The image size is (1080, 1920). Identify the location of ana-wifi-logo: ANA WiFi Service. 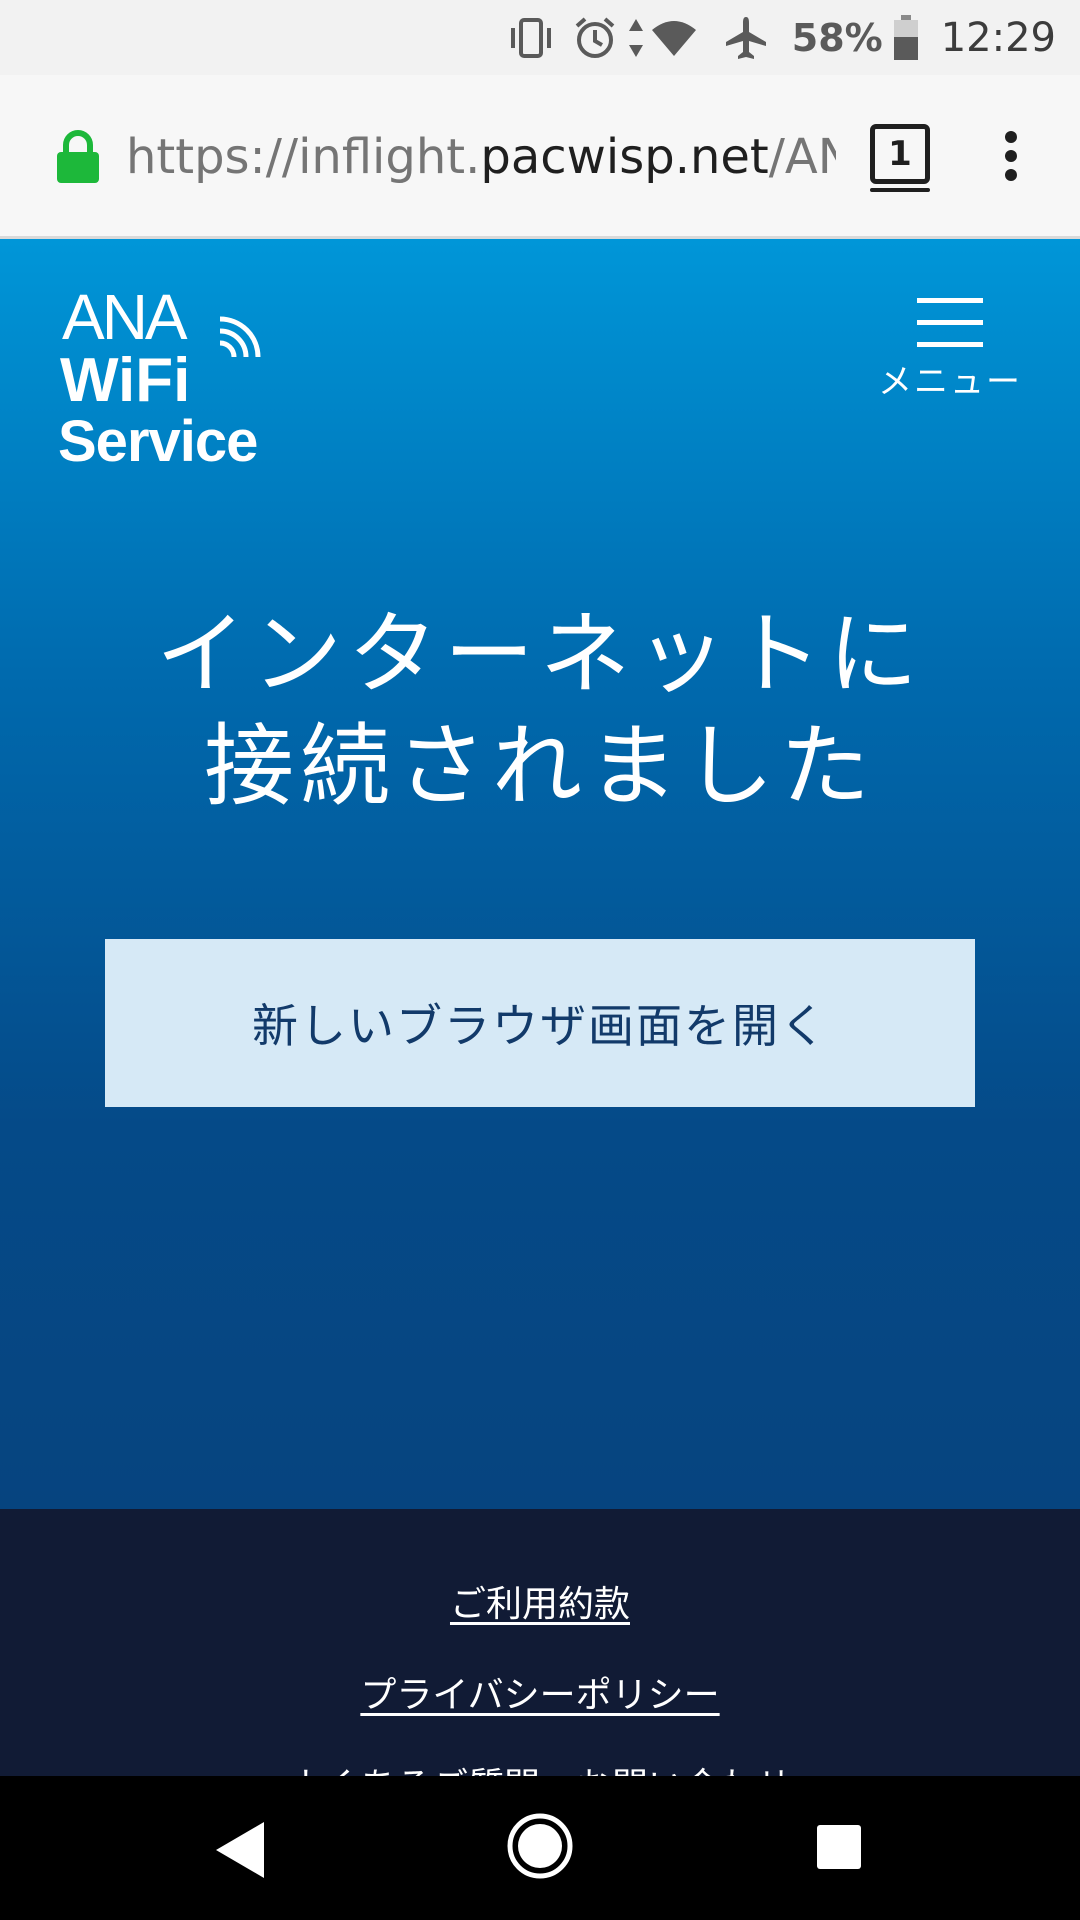
(173, 376).